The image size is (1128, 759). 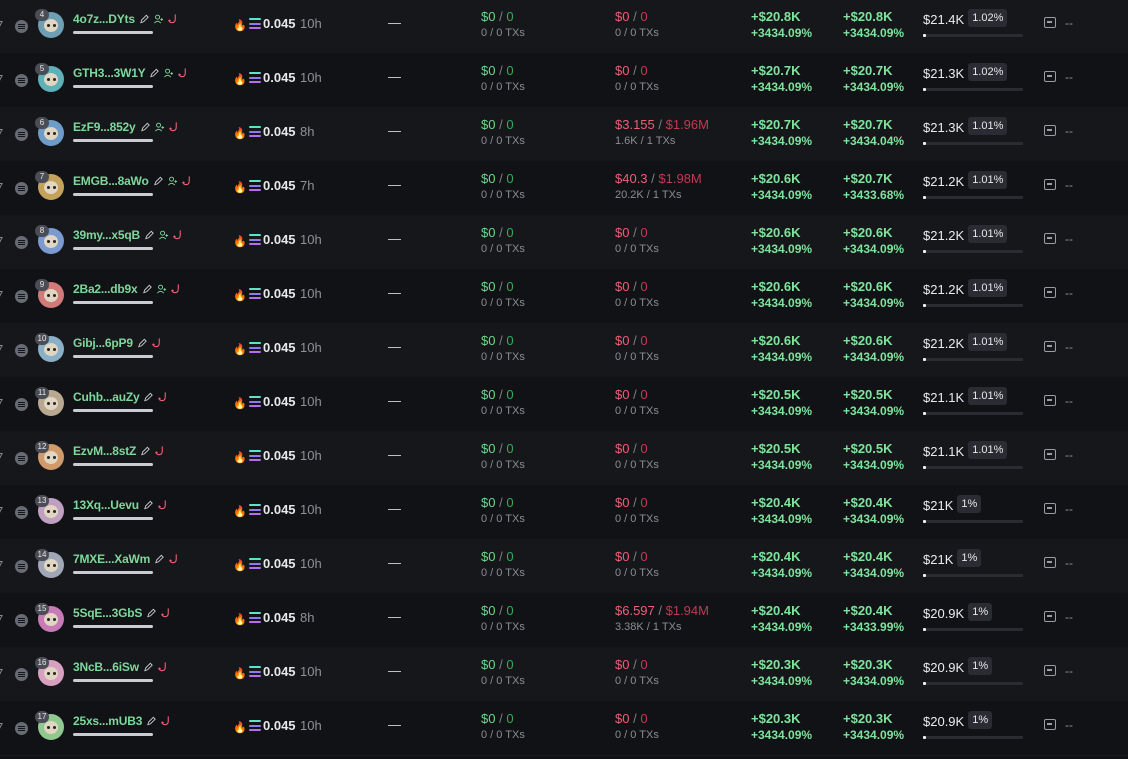 What do you see at coordinates (104, 19) in the screenshot?
I see `wallet-name: 4o7z...DYts` at bounding box center [104, 19].